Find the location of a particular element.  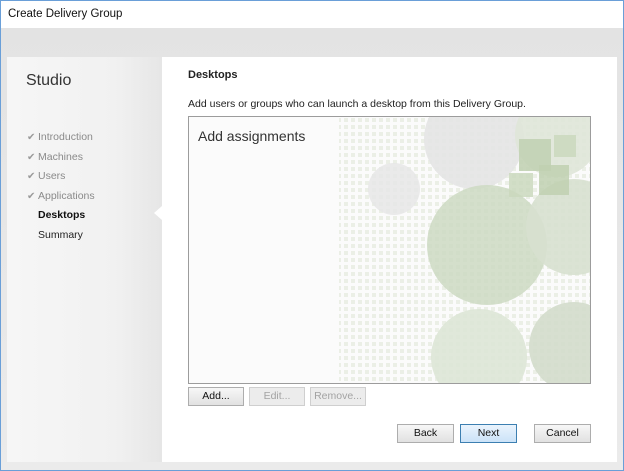

back-button: Back is located at coordinates (425, 433).